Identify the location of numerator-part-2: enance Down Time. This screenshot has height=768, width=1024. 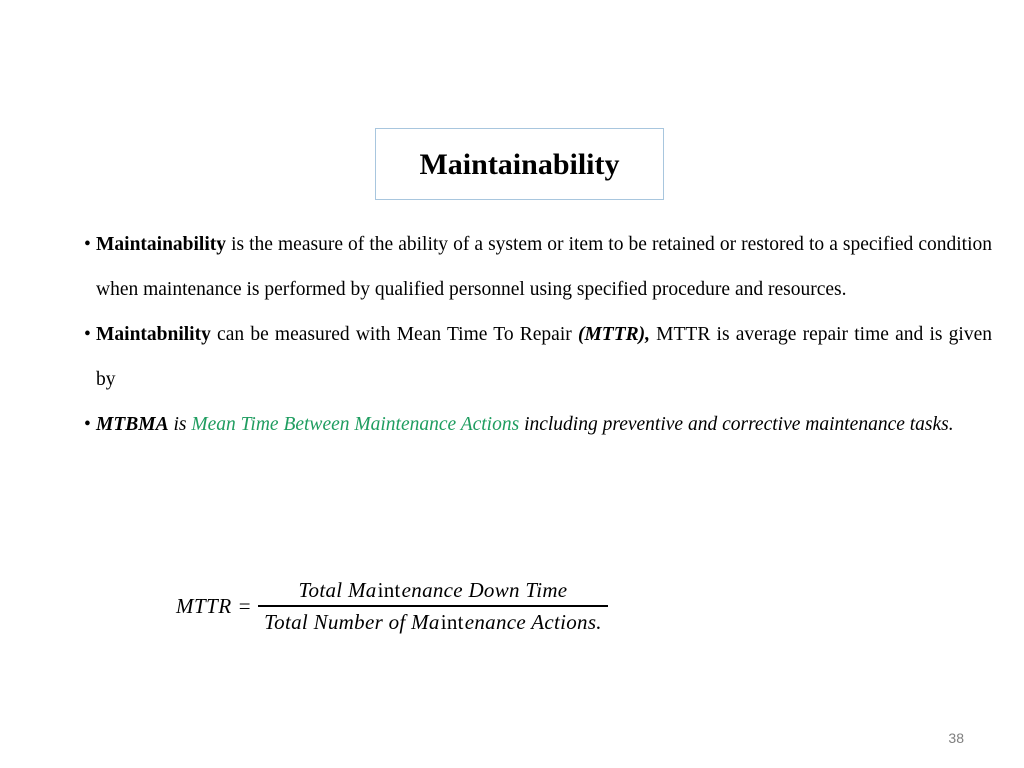
(484, 590).